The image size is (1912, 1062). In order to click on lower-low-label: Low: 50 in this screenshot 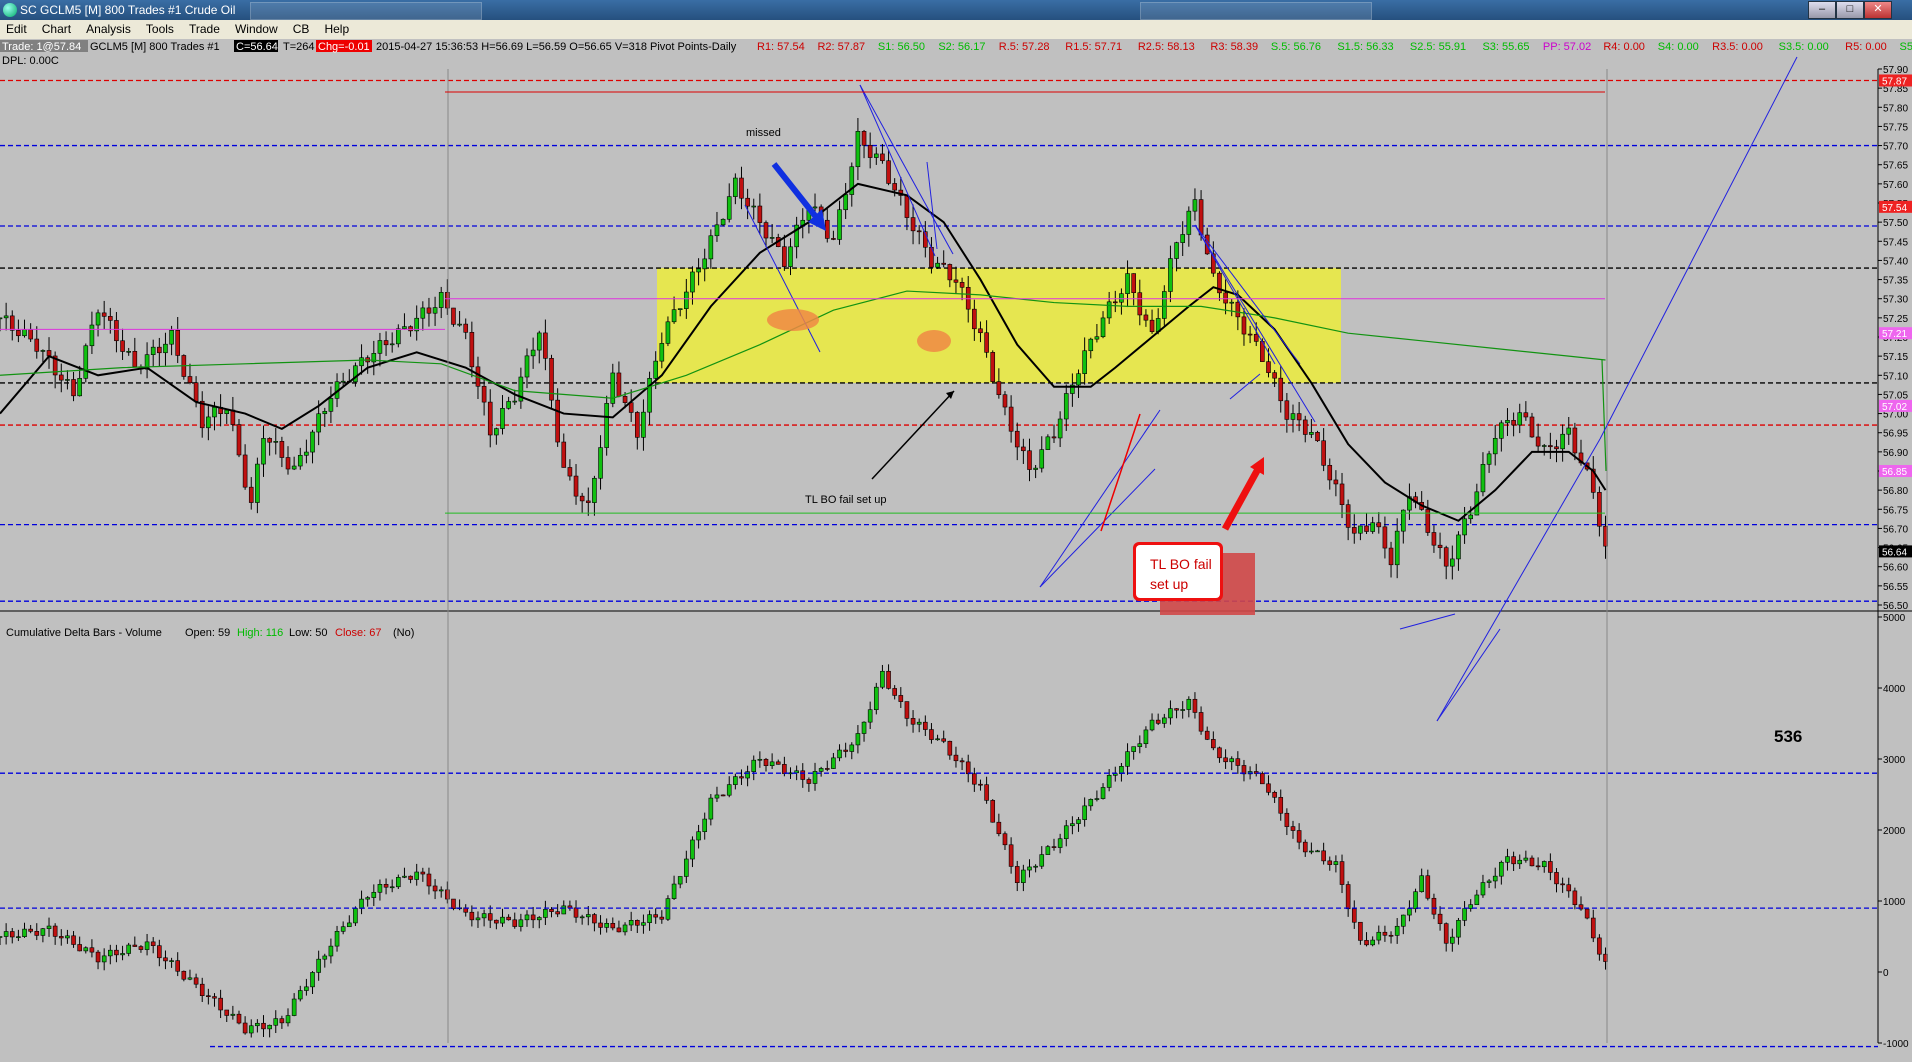, I will do `click(308, 633)`.